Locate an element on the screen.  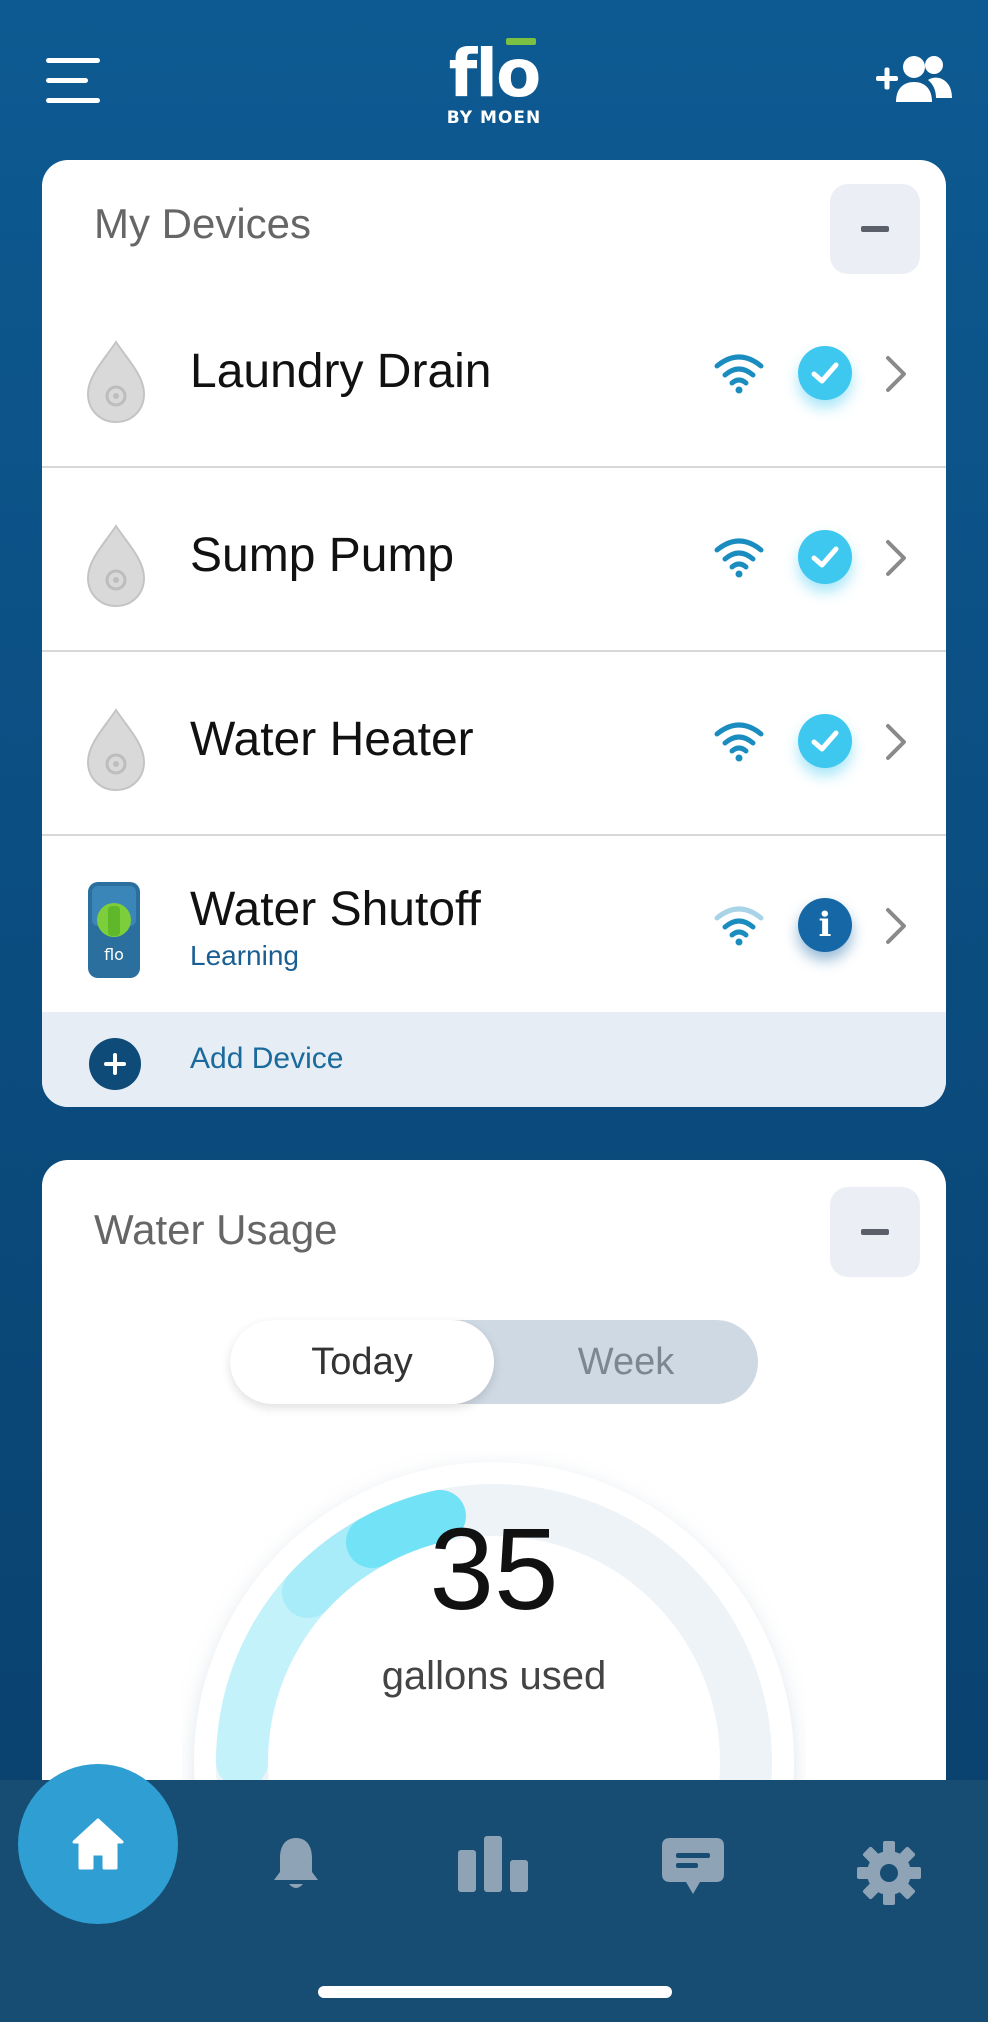
device-status-text: Learning is located at coordinates (244, 955).